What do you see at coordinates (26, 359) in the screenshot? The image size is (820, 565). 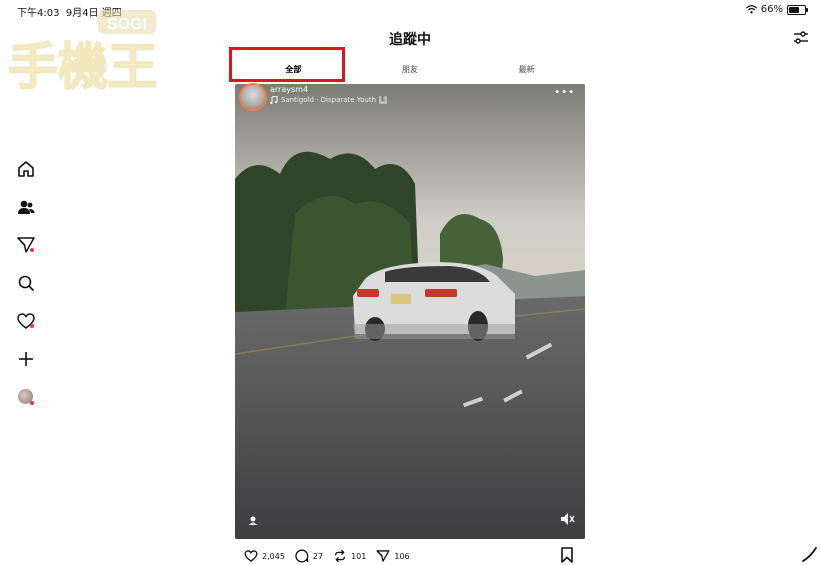 I see `plus-icon` at bounding box center [26, 359].